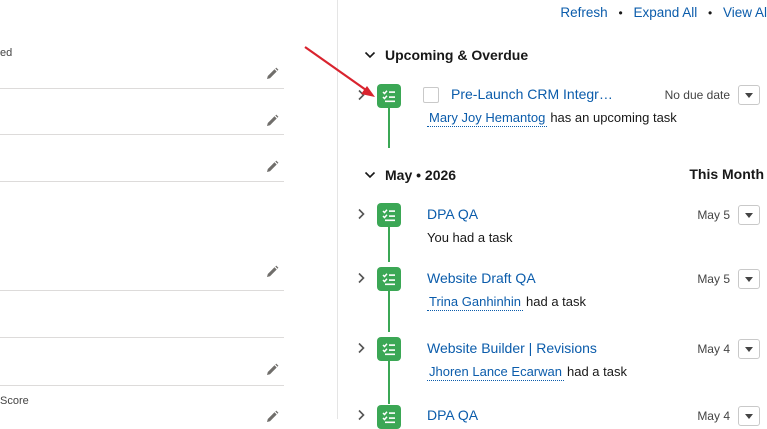 The height and width of the screenshot is (429, 767). I want to click on month-section-header: May • 2026, so click(410, 175).